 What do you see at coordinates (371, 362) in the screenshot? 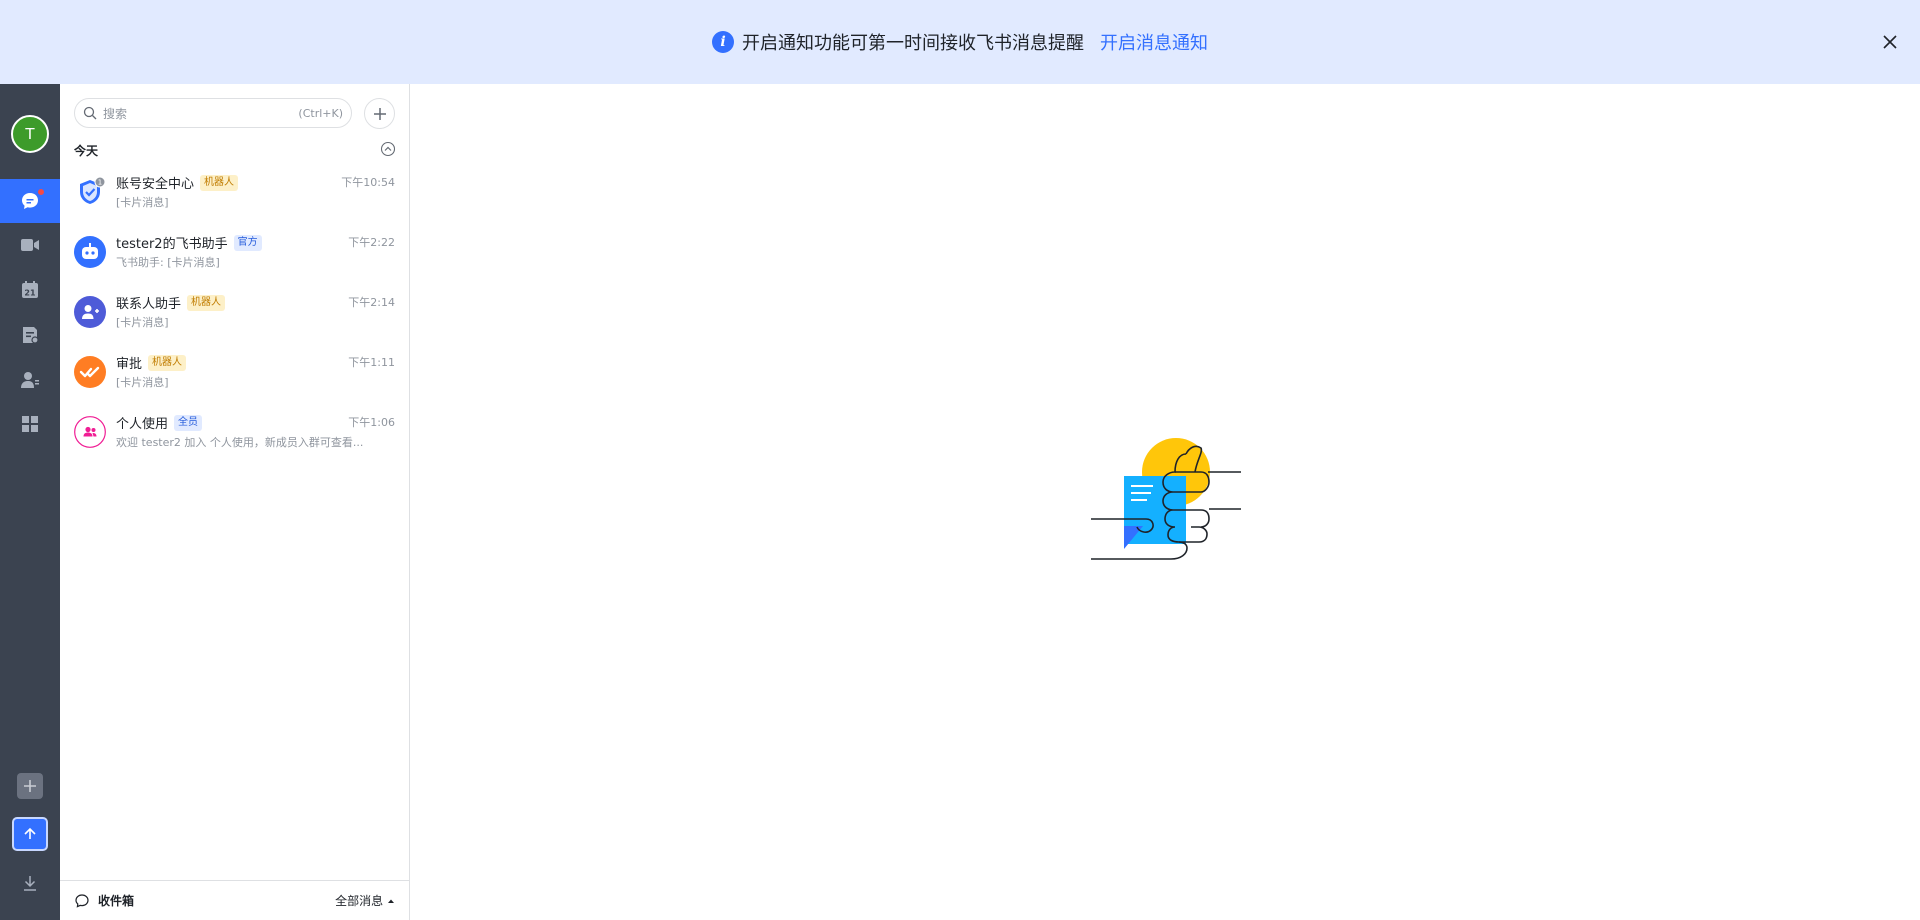
I see `chat-time: 下午1:11` at bounding box center [371, 362].